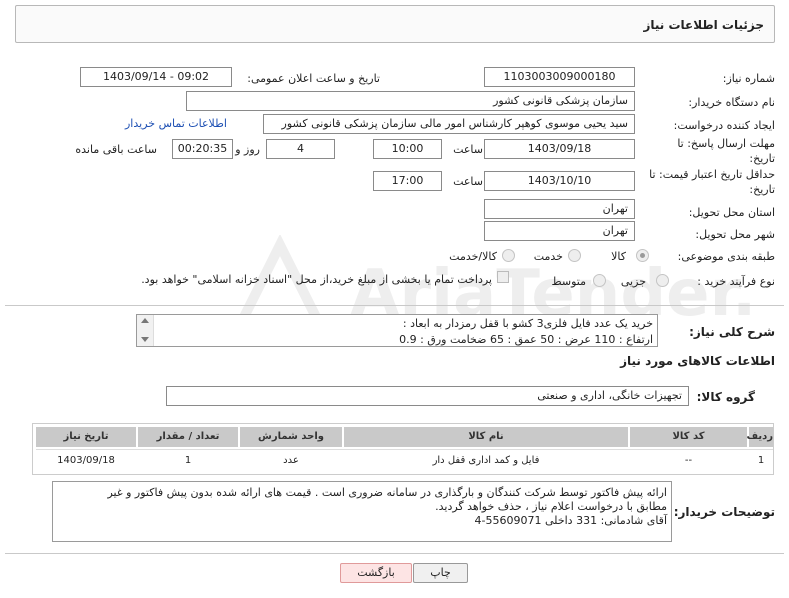 This screenshot has height=598, width=789. Describe the element at coordinates (156, 77) in the screenshot. I see `announce-field: 1403/09/14 - 09:02` at that location.